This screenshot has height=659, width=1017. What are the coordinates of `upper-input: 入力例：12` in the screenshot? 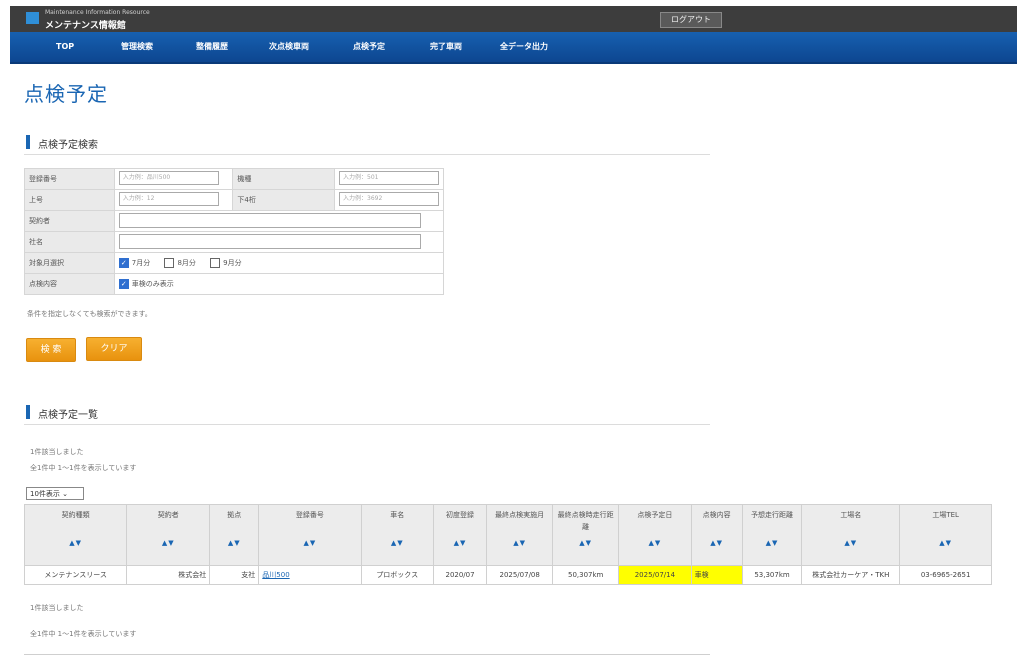 It's located at (168, 199).